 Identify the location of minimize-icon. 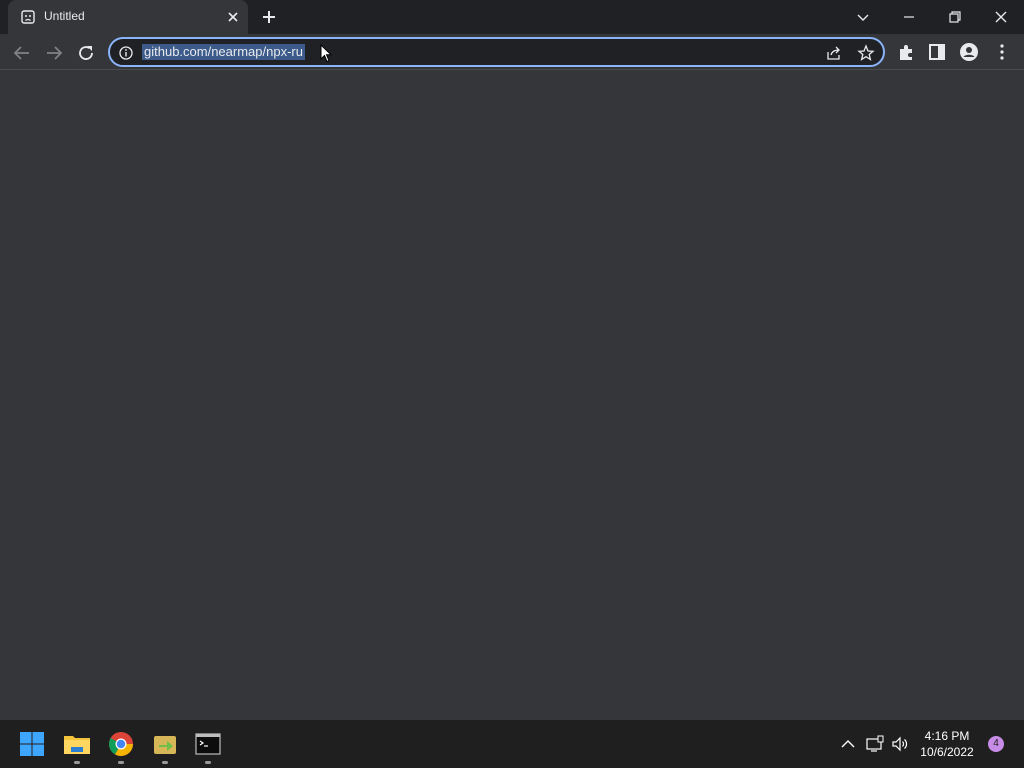
(909, 17).